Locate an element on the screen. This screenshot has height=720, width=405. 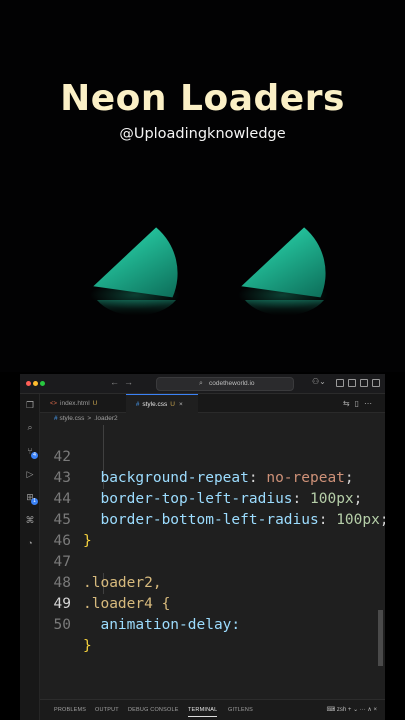
tab-style-css: # style.css U × is located at coordinates (162, 403).